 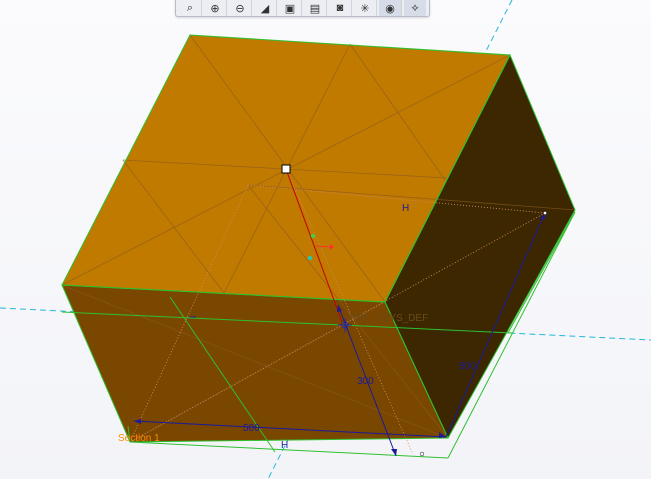 I want to click on zoom-out-icon: ⊖, so click(x=240, y=8).